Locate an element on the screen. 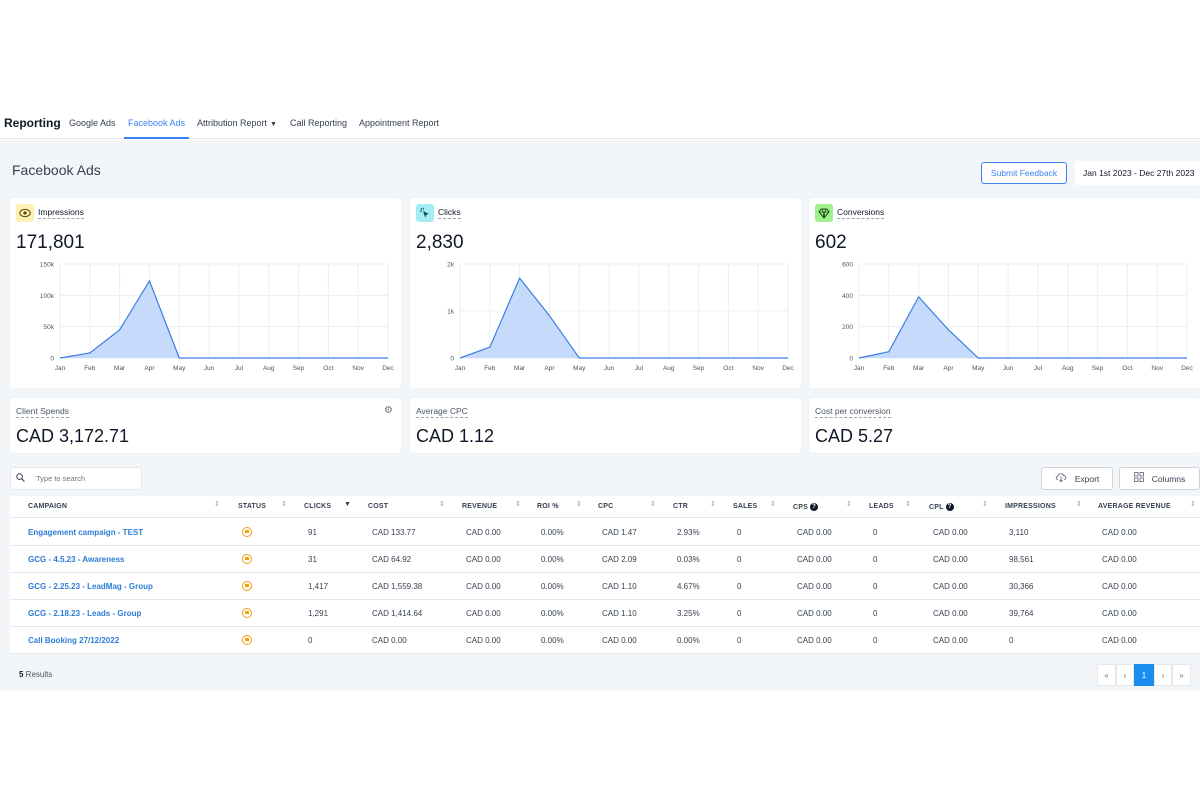 This screenshot has width=1200, height=800. impressions-label: Impressions is located at coordinates (61, 213).